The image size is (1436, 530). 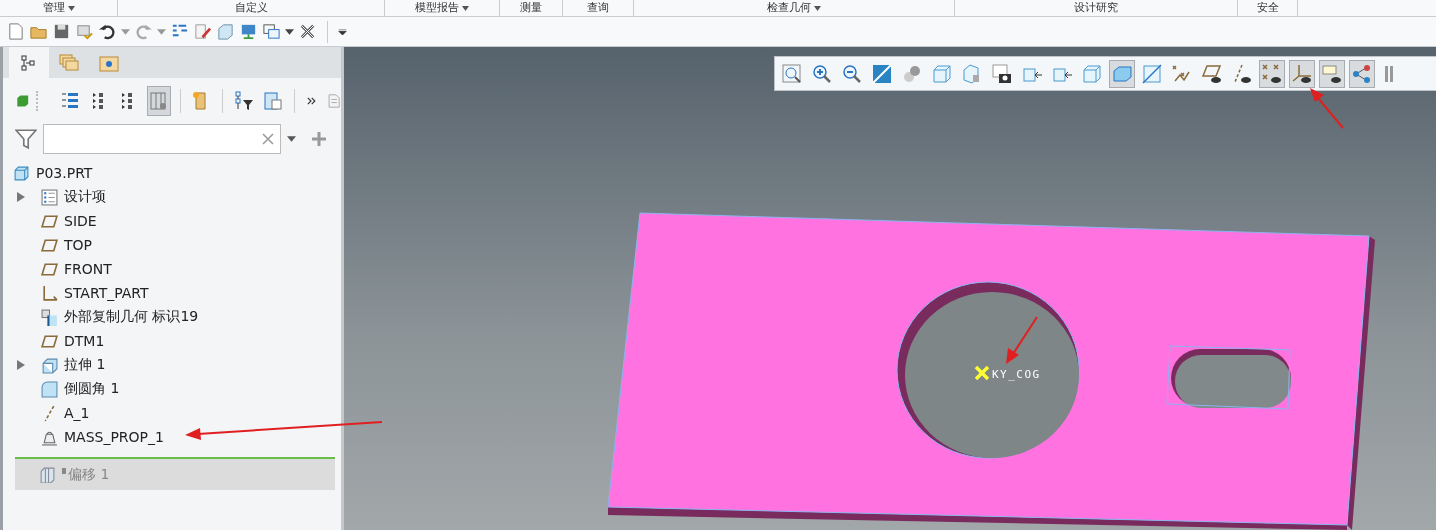 I want to click on toolbar-overflow-icon, so click(x=1389, y=73).